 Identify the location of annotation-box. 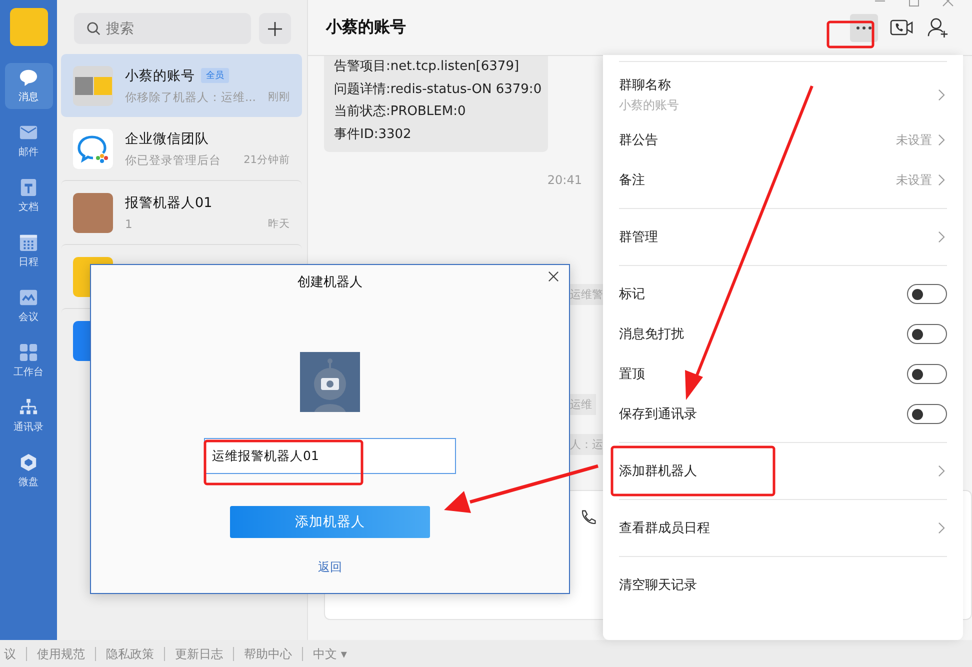
(850, 34).